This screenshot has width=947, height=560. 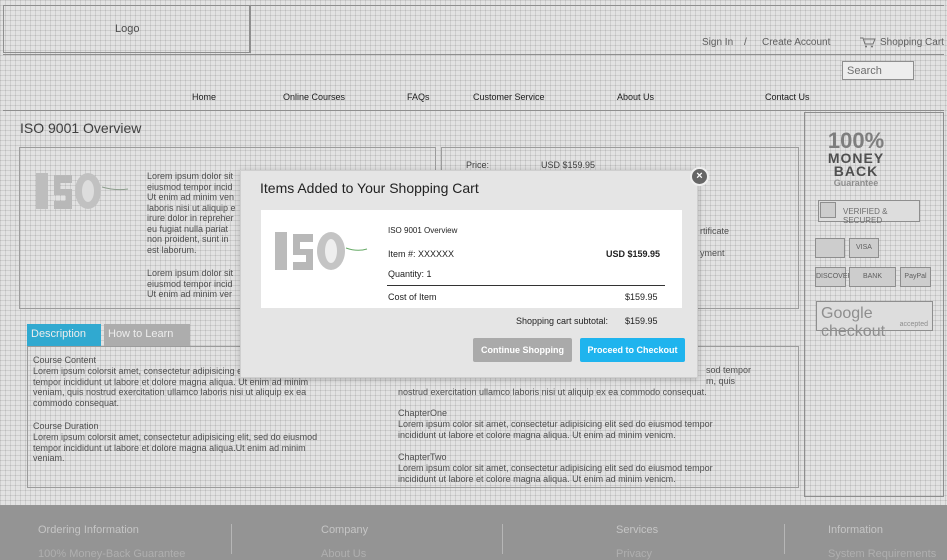 I want to click on cart-item-quantity: Quantity: 1, so click(x=410, y=274).